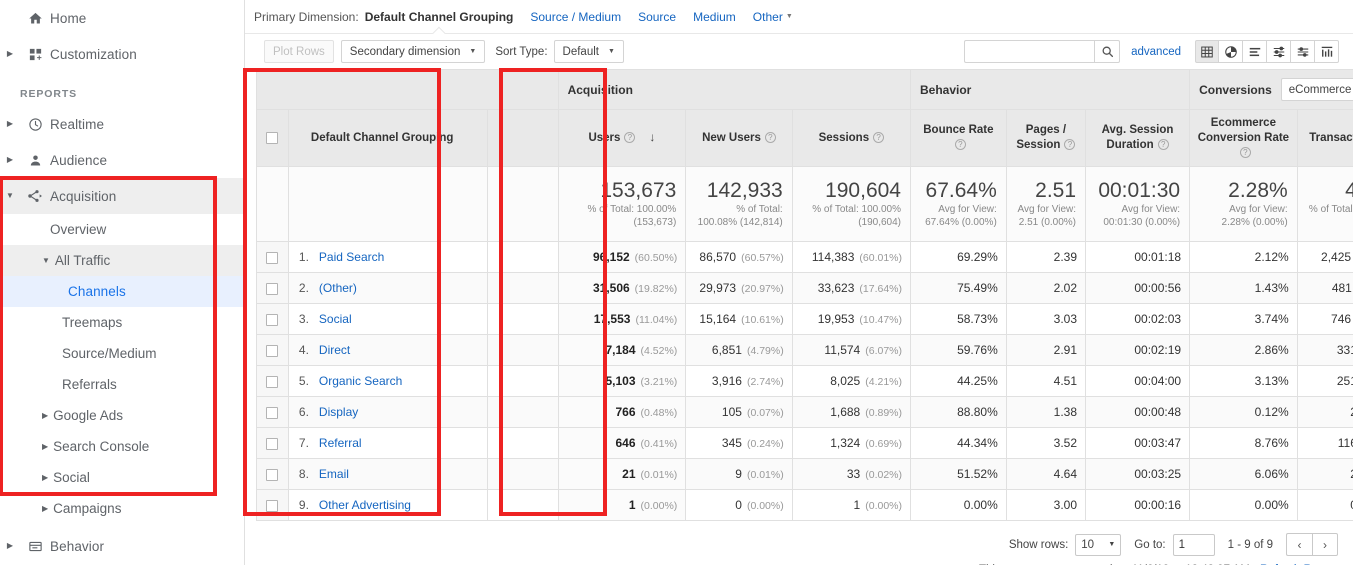 The width and height of the screenshot is (1353, 565). Describe the element at coordinates (1327, 51) in the screenshot. I see `pivot-view-icon` at that location.